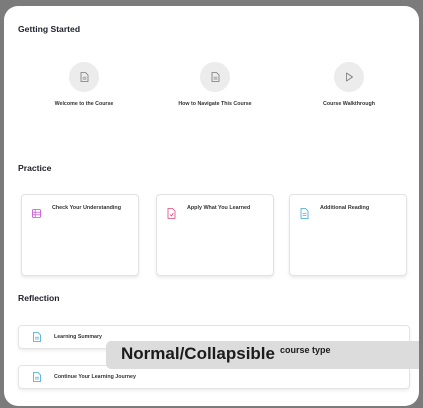 The width and height of the screenshot is (423, 408). What do you see at coordinates (215, 235) in the screenshot?
I see `practice-card-apply-what-you-learned: Apply What You Learned` at bounding box center [215, 235].